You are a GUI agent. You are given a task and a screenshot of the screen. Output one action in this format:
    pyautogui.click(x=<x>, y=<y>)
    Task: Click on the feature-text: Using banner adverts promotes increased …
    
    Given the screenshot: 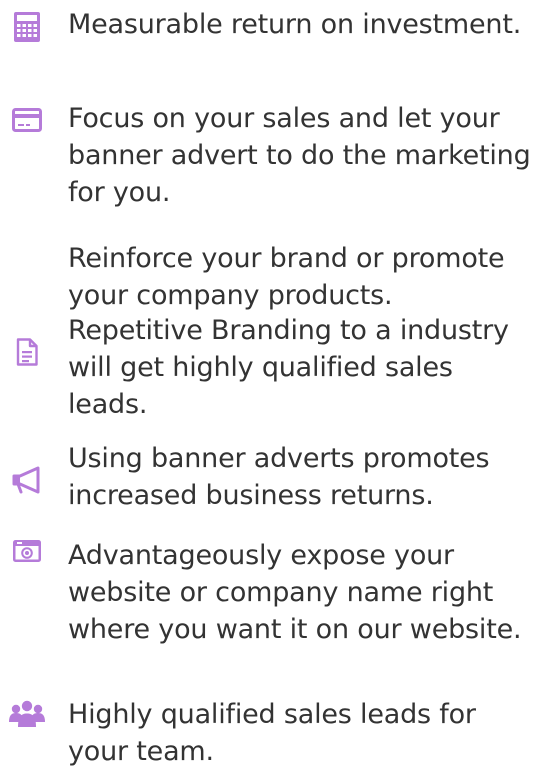 What is the action you would take?
    pyautogui.click(x=279, y=477)
    